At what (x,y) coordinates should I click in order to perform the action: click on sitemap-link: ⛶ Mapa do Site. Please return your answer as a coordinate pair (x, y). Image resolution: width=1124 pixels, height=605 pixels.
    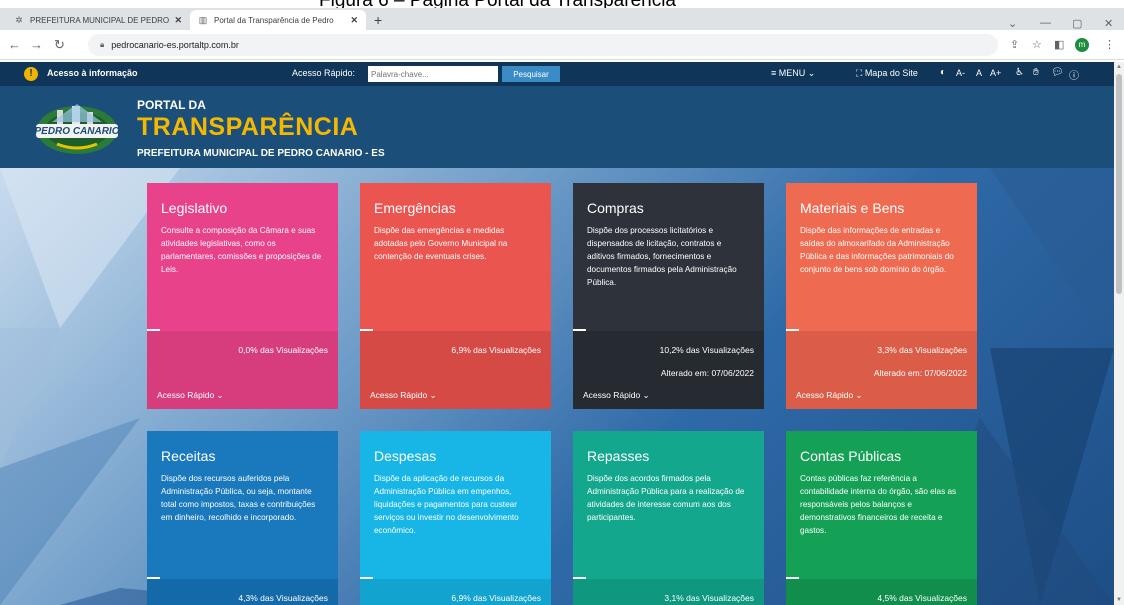
    Looking at the image, I should click on (887, 73).